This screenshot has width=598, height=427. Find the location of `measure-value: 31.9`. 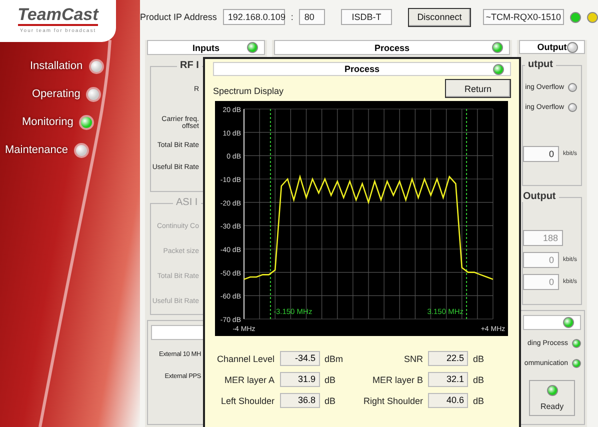

measure-value: 31.9 is located at coordinates (300, 379).